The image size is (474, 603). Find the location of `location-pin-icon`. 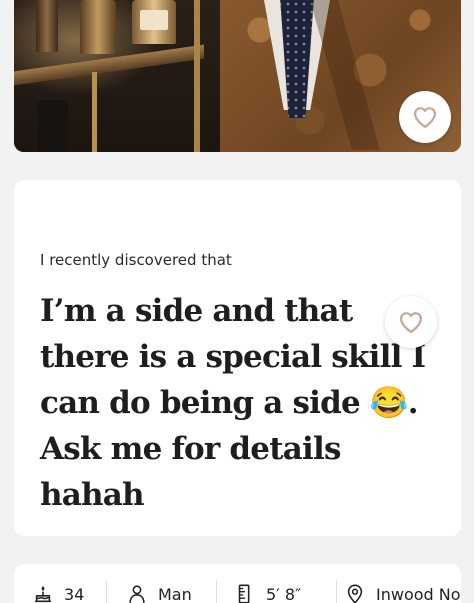

location-pin-icon is located at coordinates (355, 593).